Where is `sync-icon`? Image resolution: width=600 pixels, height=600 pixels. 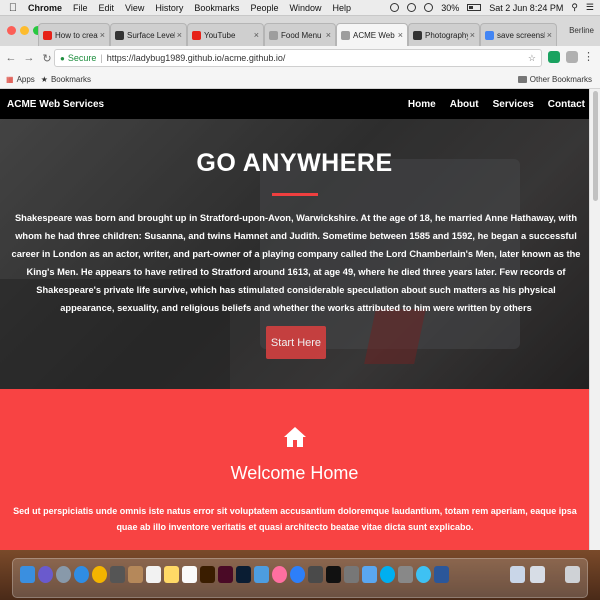 sync-icon is located at coordinates (395, 7).